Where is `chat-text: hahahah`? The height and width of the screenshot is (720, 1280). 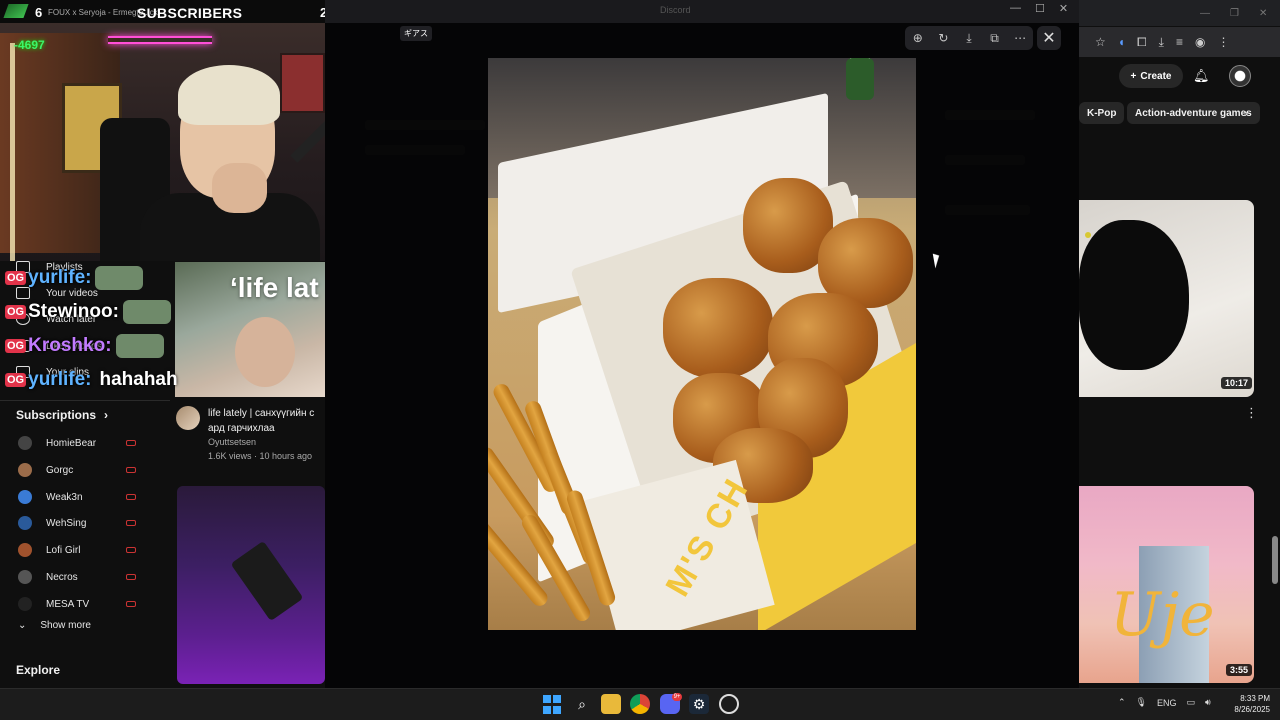
chat-text: hahahah is located at coordinates (138, 379).